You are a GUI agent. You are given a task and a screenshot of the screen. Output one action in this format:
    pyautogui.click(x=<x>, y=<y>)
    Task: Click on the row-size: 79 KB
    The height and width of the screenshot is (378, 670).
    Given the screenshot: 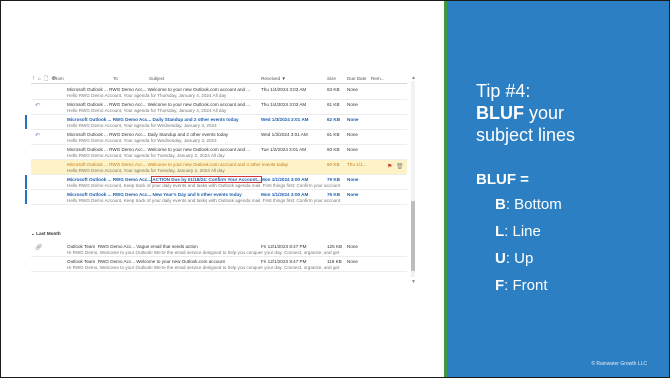 What is the action you would take?
    pyautogui.click(x=334, y=179)
    